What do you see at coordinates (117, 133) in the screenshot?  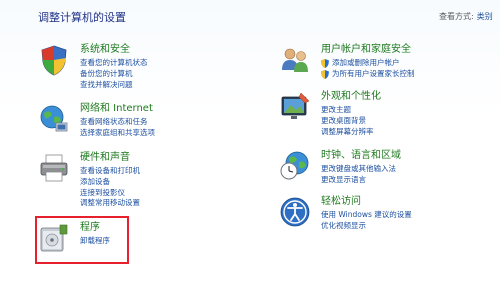 I see `link-homegroup-sharing: 选择家庭组和共享选项` at bounding box center [117, 133].